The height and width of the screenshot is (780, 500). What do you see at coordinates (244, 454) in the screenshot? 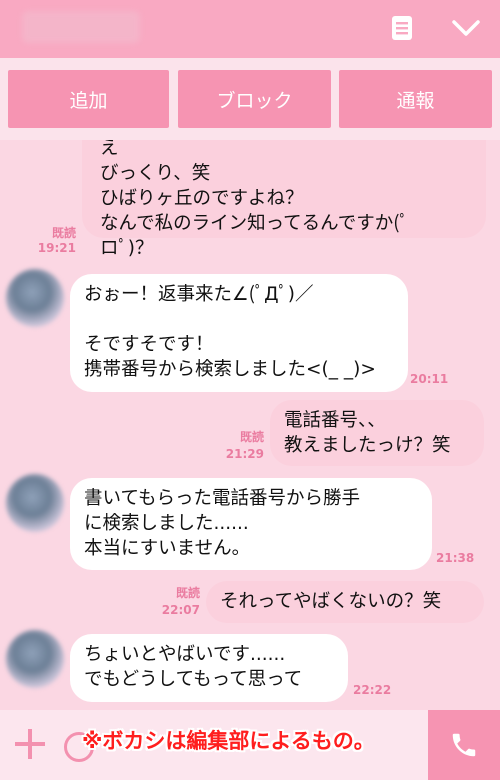
I see `message-time: 21:29` at bounding box center [244, 454].